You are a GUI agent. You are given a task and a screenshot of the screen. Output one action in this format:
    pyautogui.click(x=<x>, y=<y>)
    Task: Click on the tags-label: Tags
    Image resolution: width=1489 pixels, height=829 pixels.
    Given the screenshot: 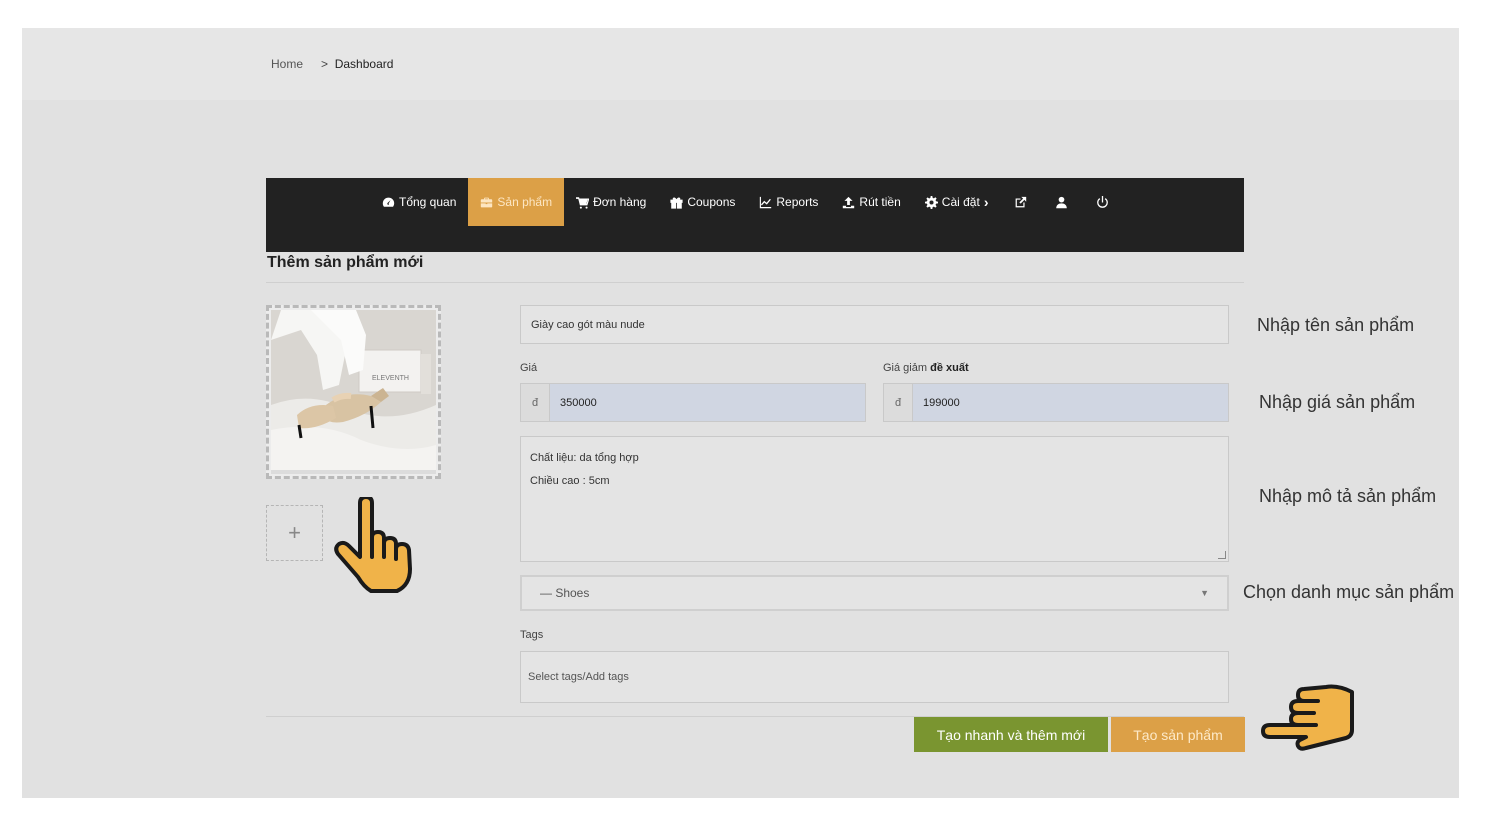 What is the action you would take?
    pyautogui.click(x=532, y=635)
    